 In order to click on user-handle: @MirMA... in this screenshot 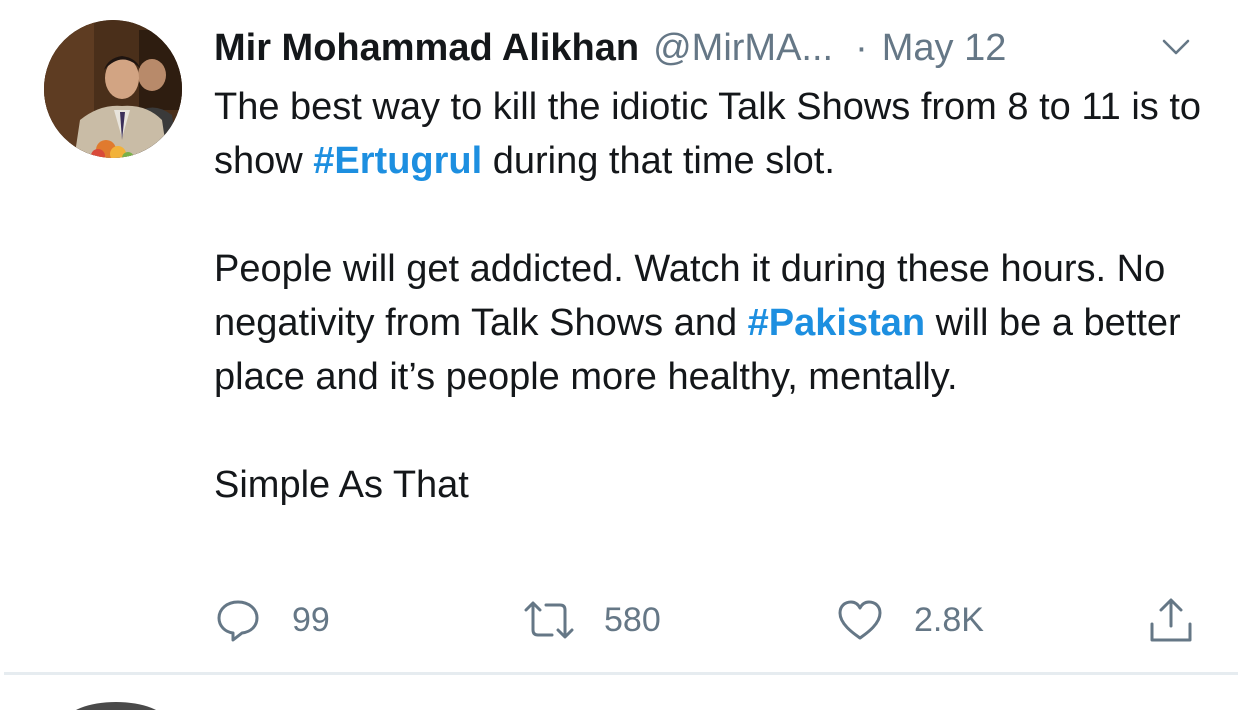, I will do `click(743, 48)`.